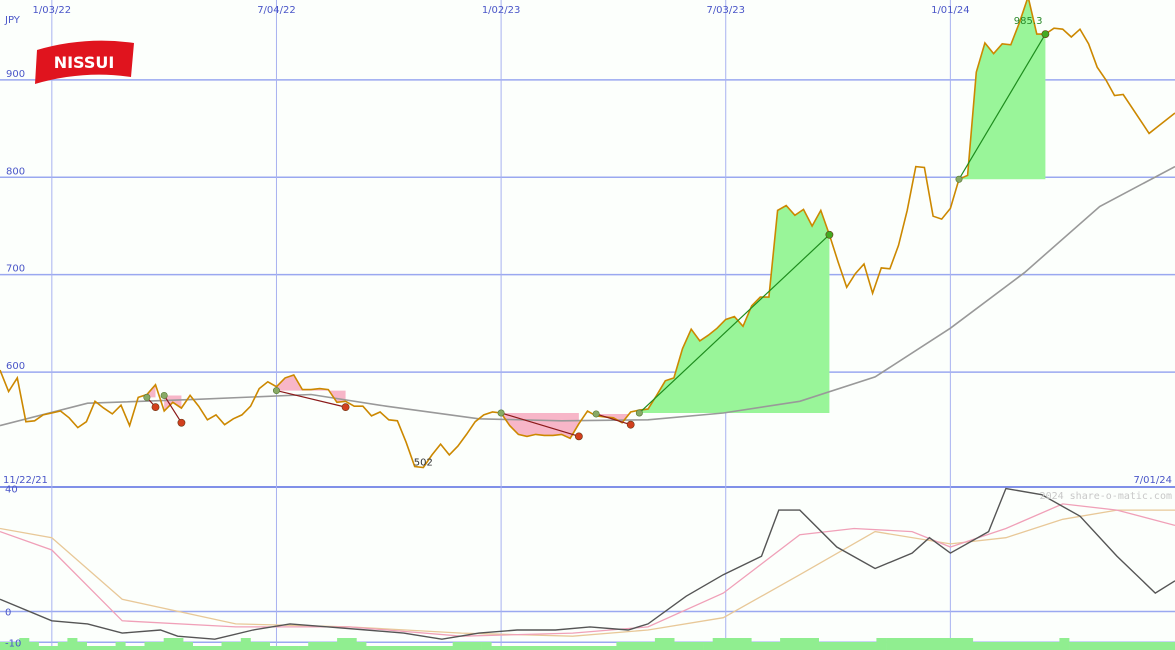  I want to click on watermark: 2024 share-o-matic.com, so click(1106, 496).